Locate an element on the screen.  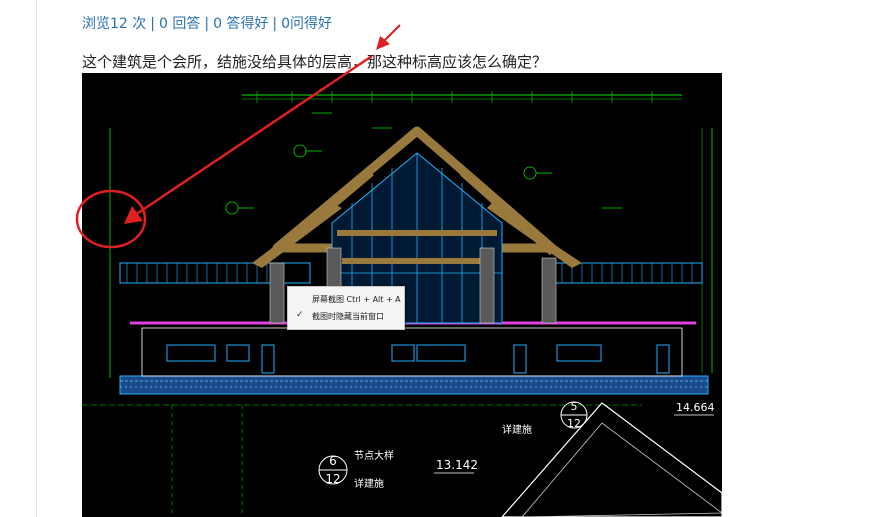
detail-b-number: 6 is located at coordinates (333, 461).